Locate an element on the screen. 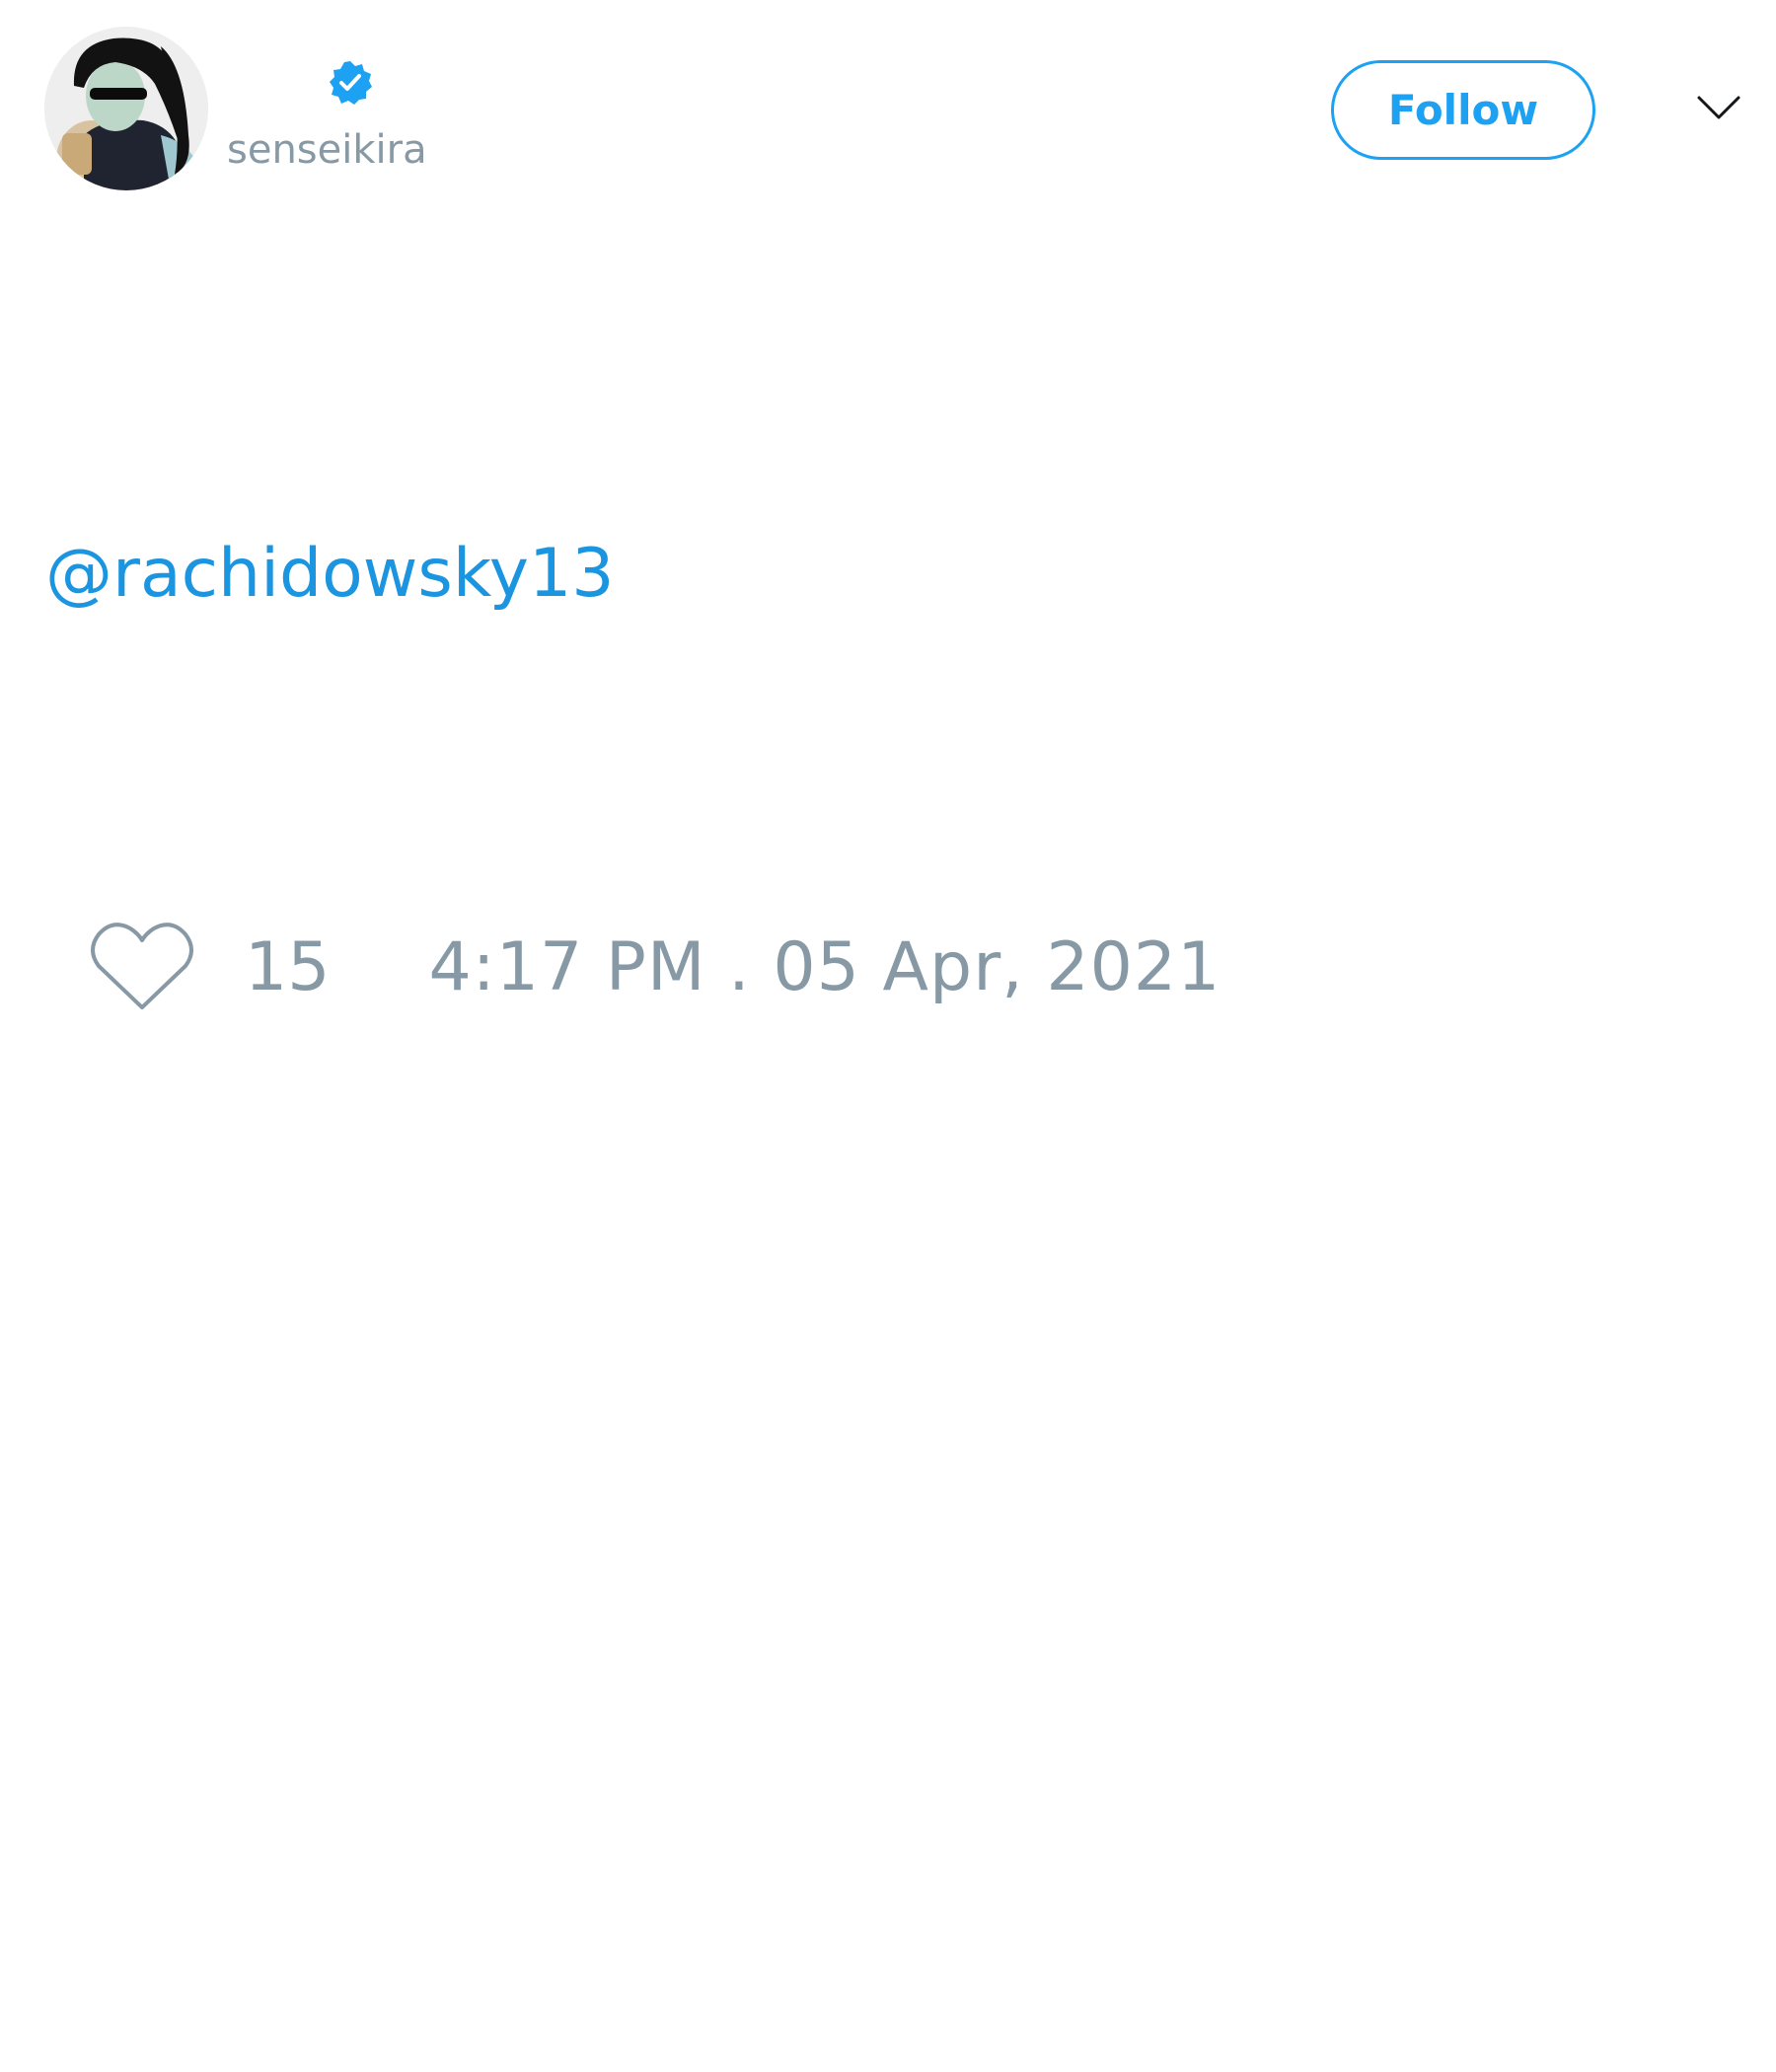 This screenshot has width=1776, height=2072. avatar is located at coordinates (126, 109).